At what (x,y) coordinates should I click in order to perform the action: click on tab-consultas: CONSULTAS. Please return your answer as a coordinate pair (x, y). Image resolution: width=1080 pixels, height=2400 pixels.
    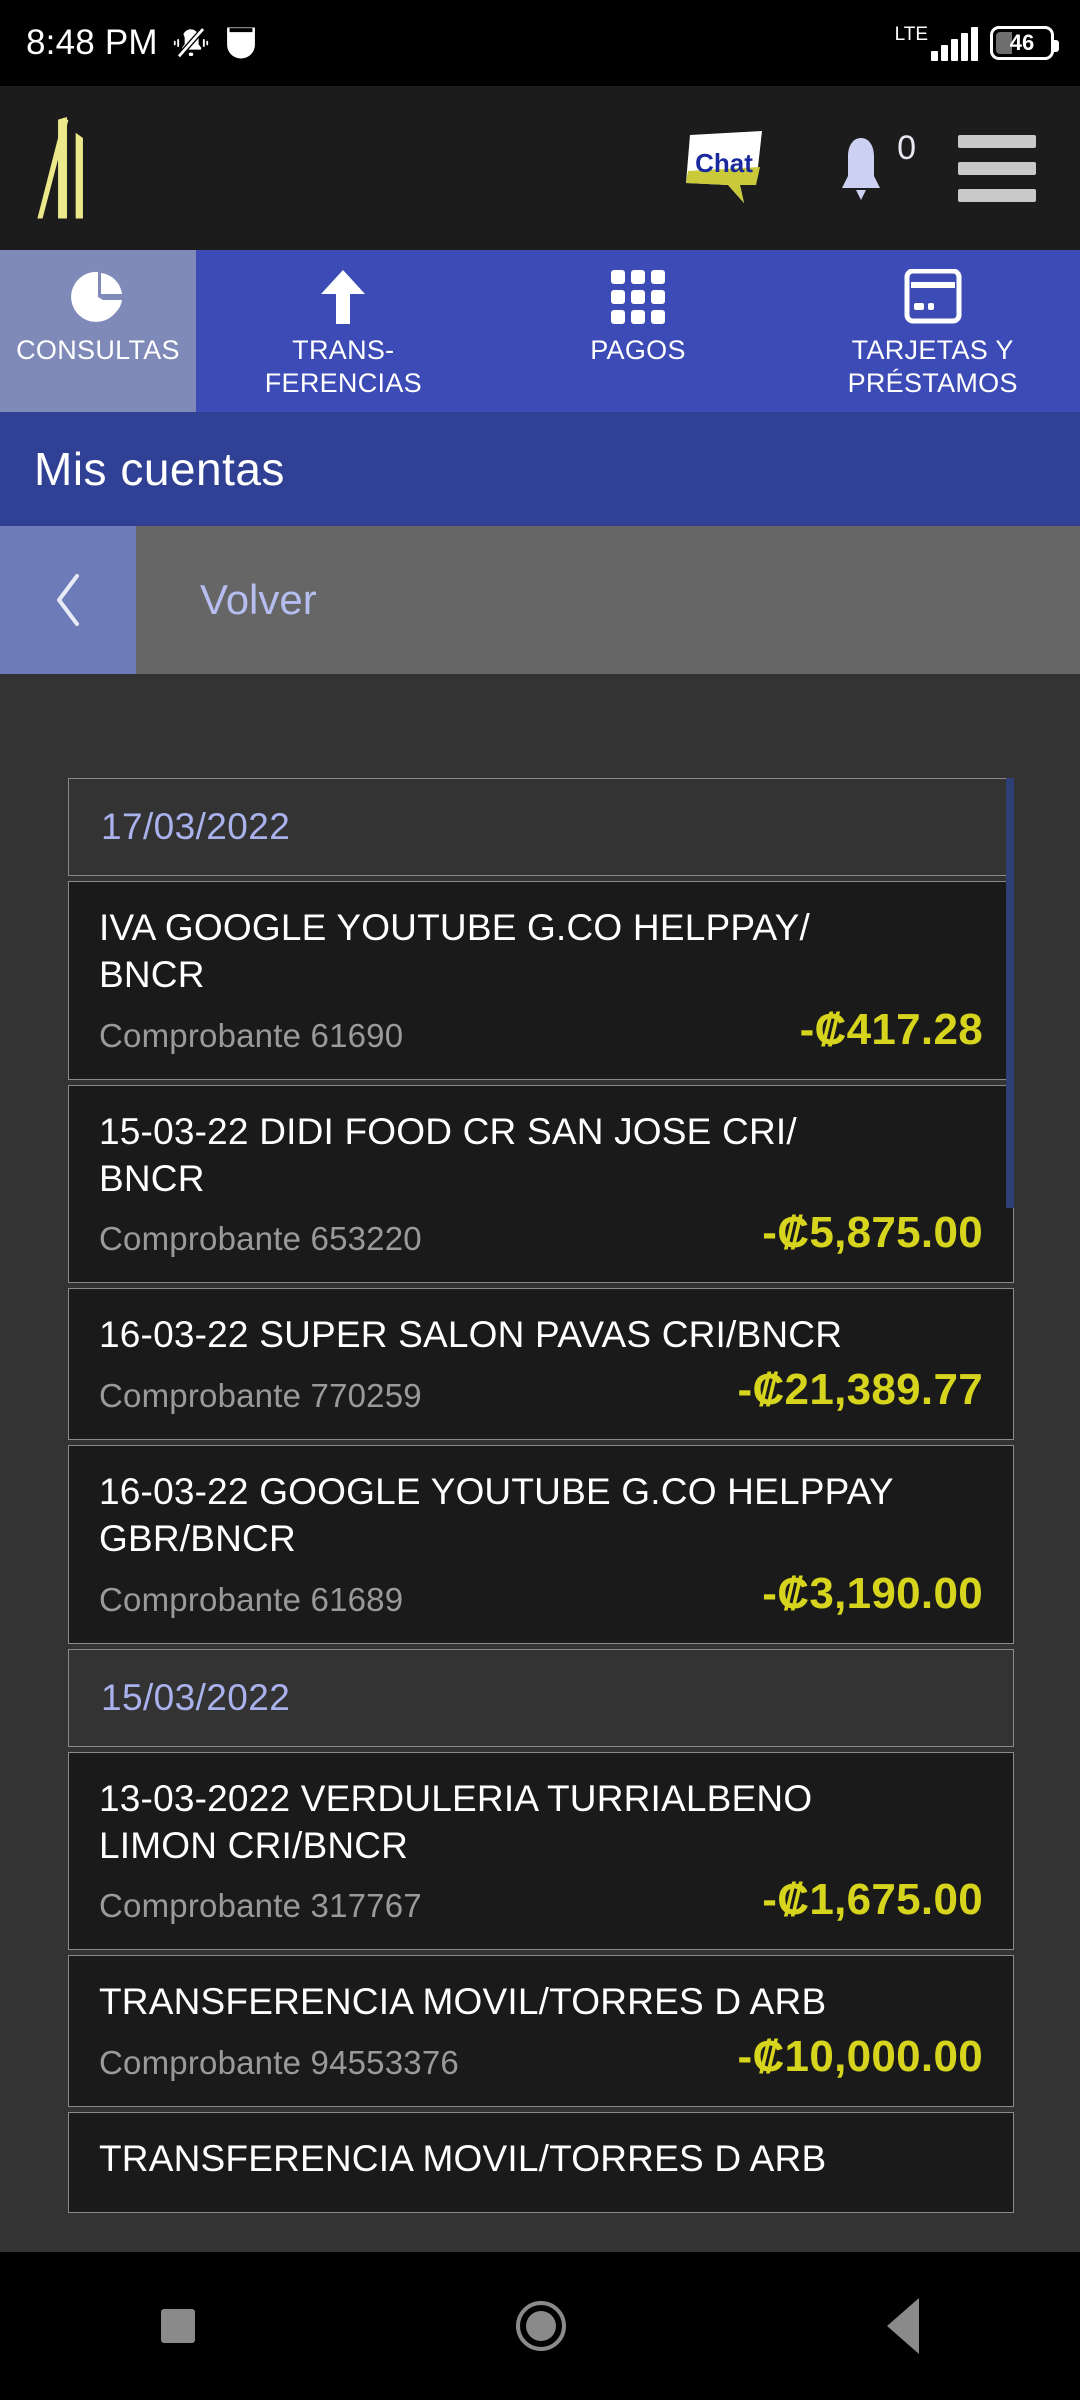
    Looking at the image, I should click on (98, 331).